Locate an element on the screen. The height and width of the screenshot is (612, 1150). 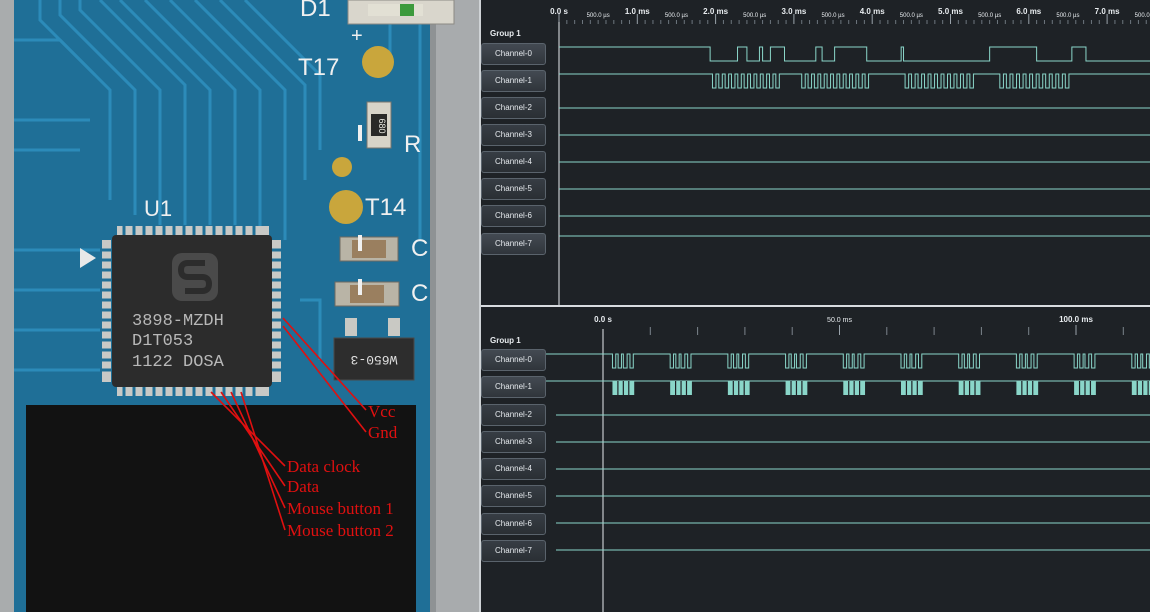
ruler-label: 3.0 ms is located at coordinates (793, 11).